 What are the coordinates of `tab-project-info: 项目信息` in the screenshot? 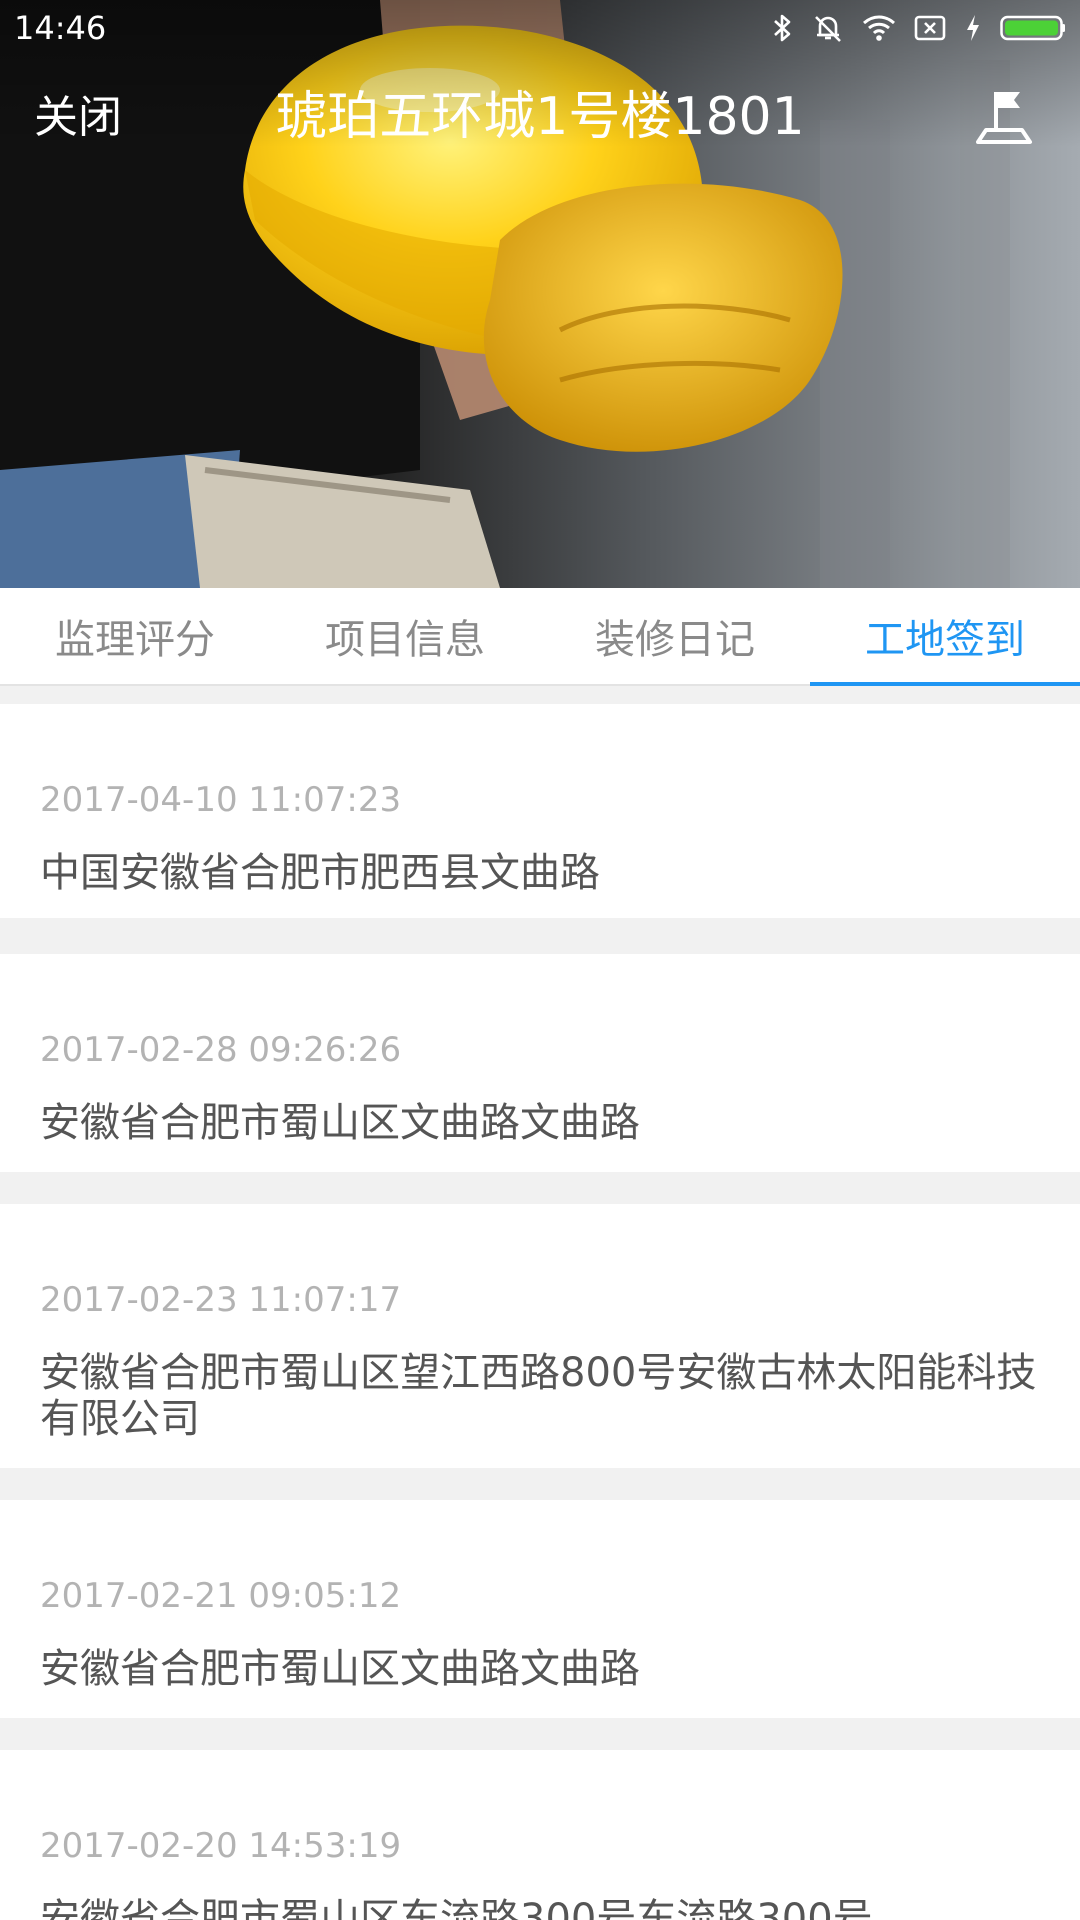 It's located at (405, 636).